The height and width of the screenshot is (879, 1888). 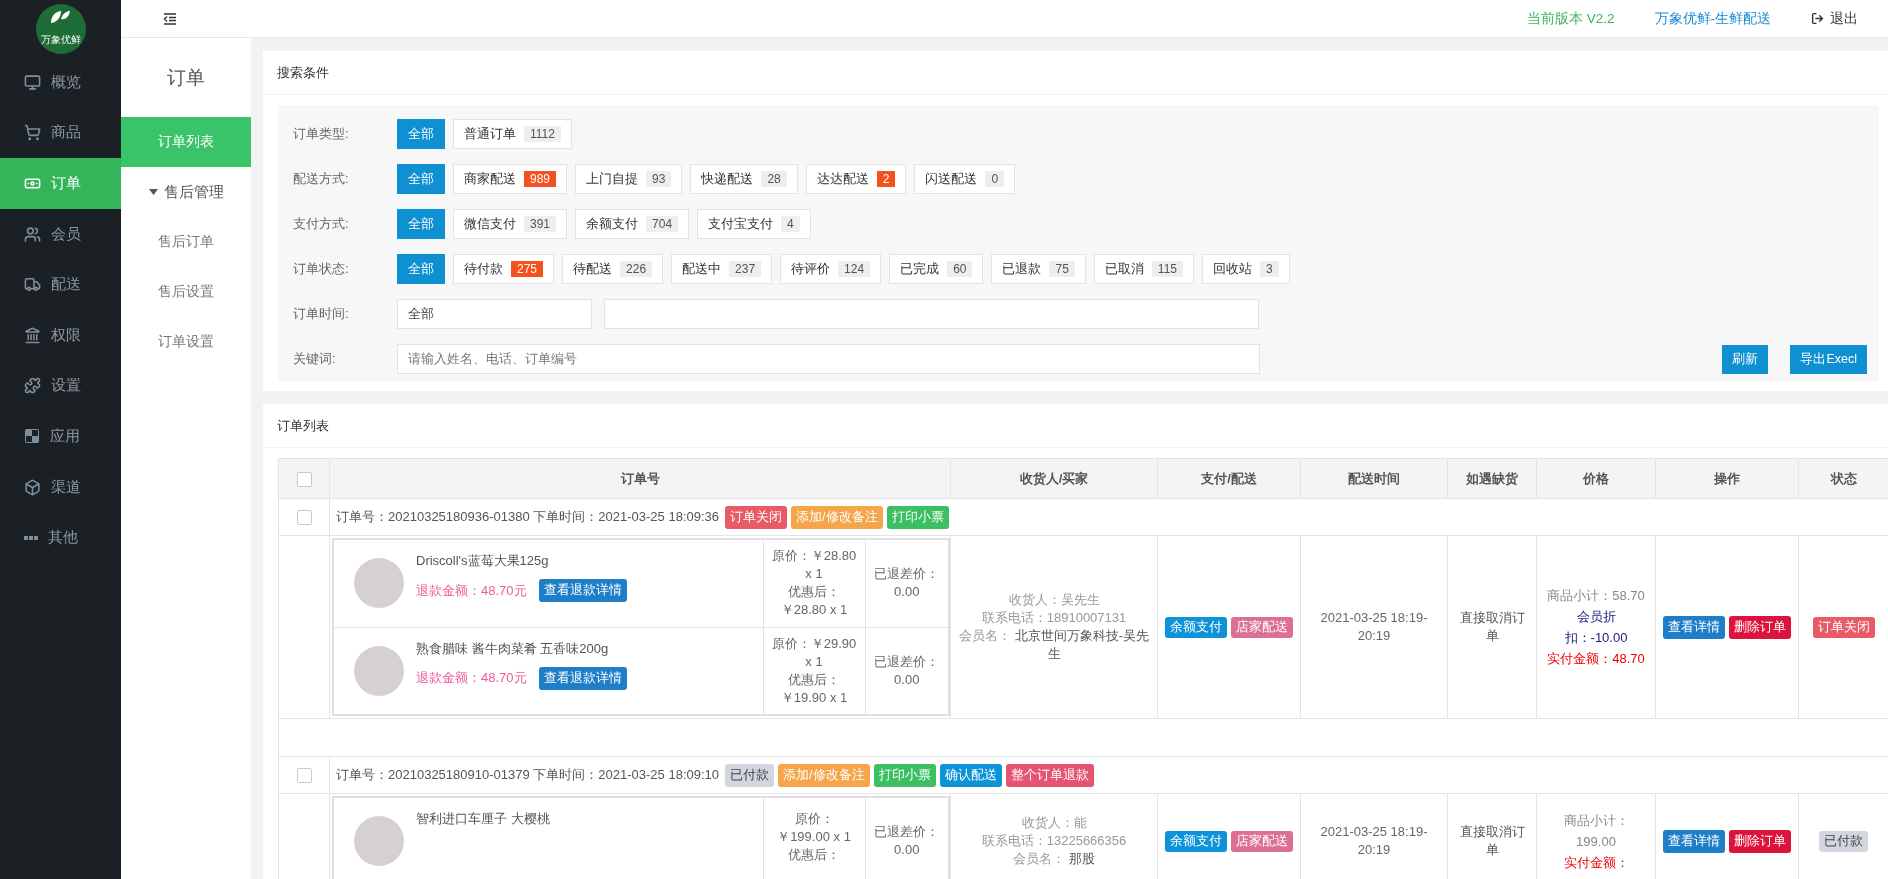 What do you see at coordinates (379, 583) in the screenshot?
I see `product-photo-placeholder` at bounding box center [379, 583].